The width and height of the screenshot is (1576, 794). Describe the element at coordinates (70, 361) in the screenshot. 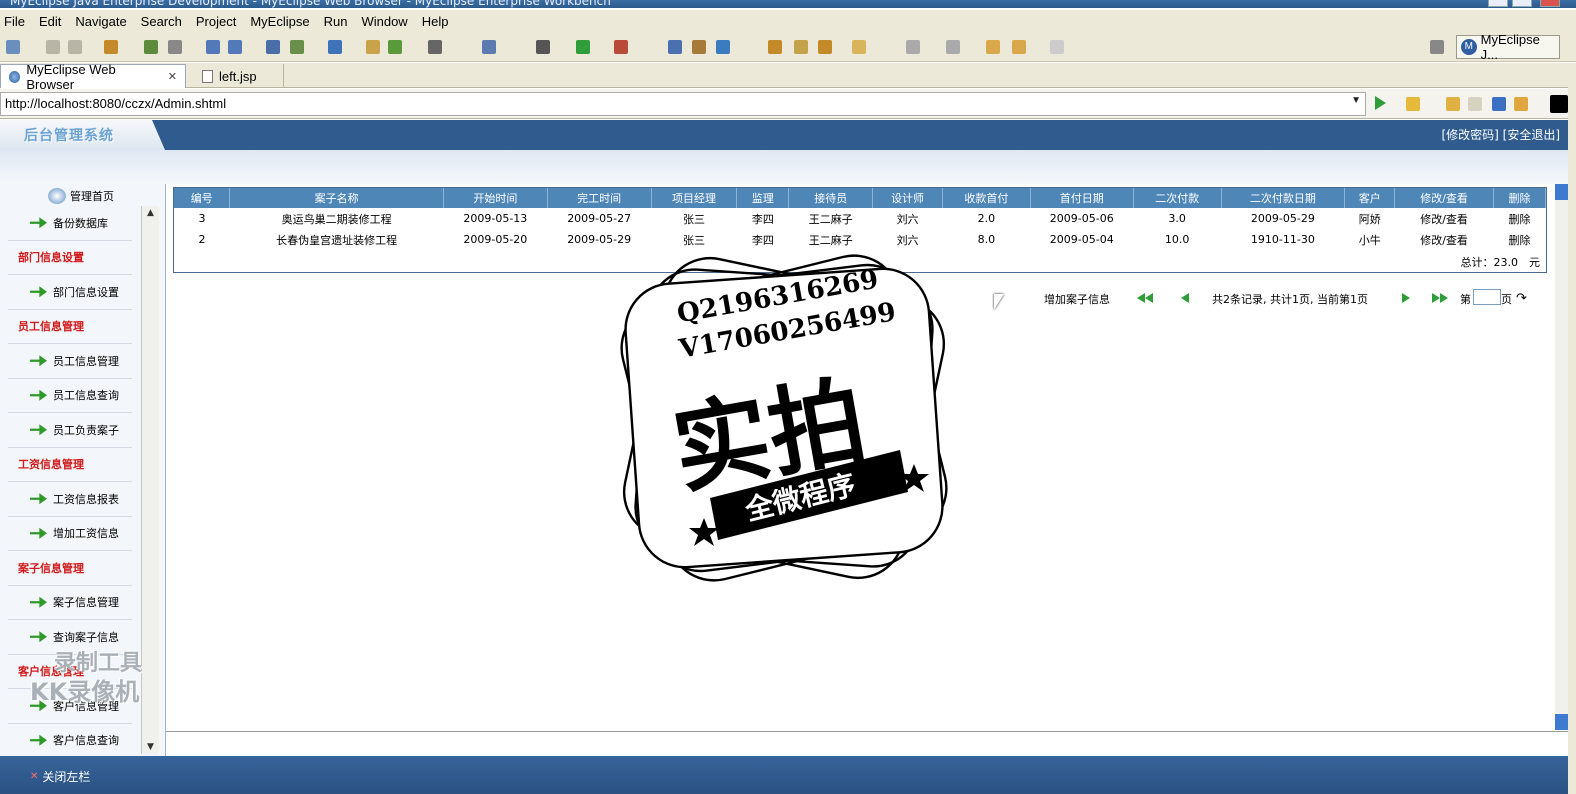

I see `sidebar-link: 员工信息管理` at that location.